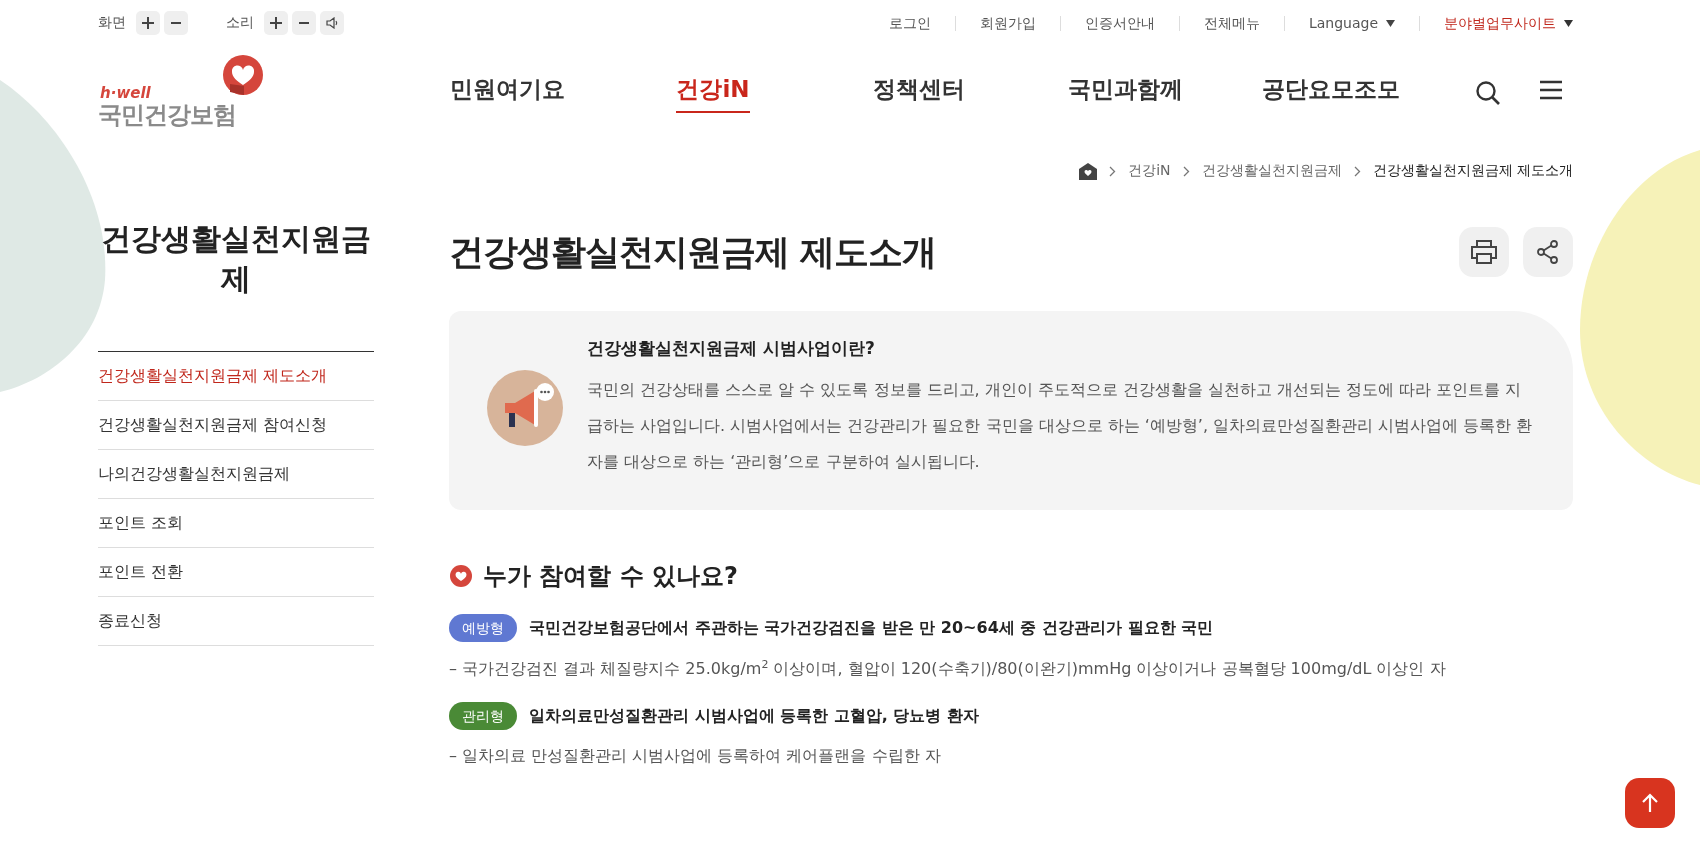  Describe the element at coordinates (1060, 426) in the screenshot. I see `info-text: 국민의 건강상태를 스스로 알 수 있도록 정보를 드리고, 개인이 주도적으로 건강생활을 실천하고 개선되는 정도에 따라 포인트를 지급하는 사업입니다. 시범사업에서는 건강관리가 필요한 국민을 대상으로 하는 ‘예방형’, 일차의료만성질환관리 시범사업에 등록한 환자를 대상으로 하는 ‘관리형’으로 구분하여 실시됩니다.` at that location.